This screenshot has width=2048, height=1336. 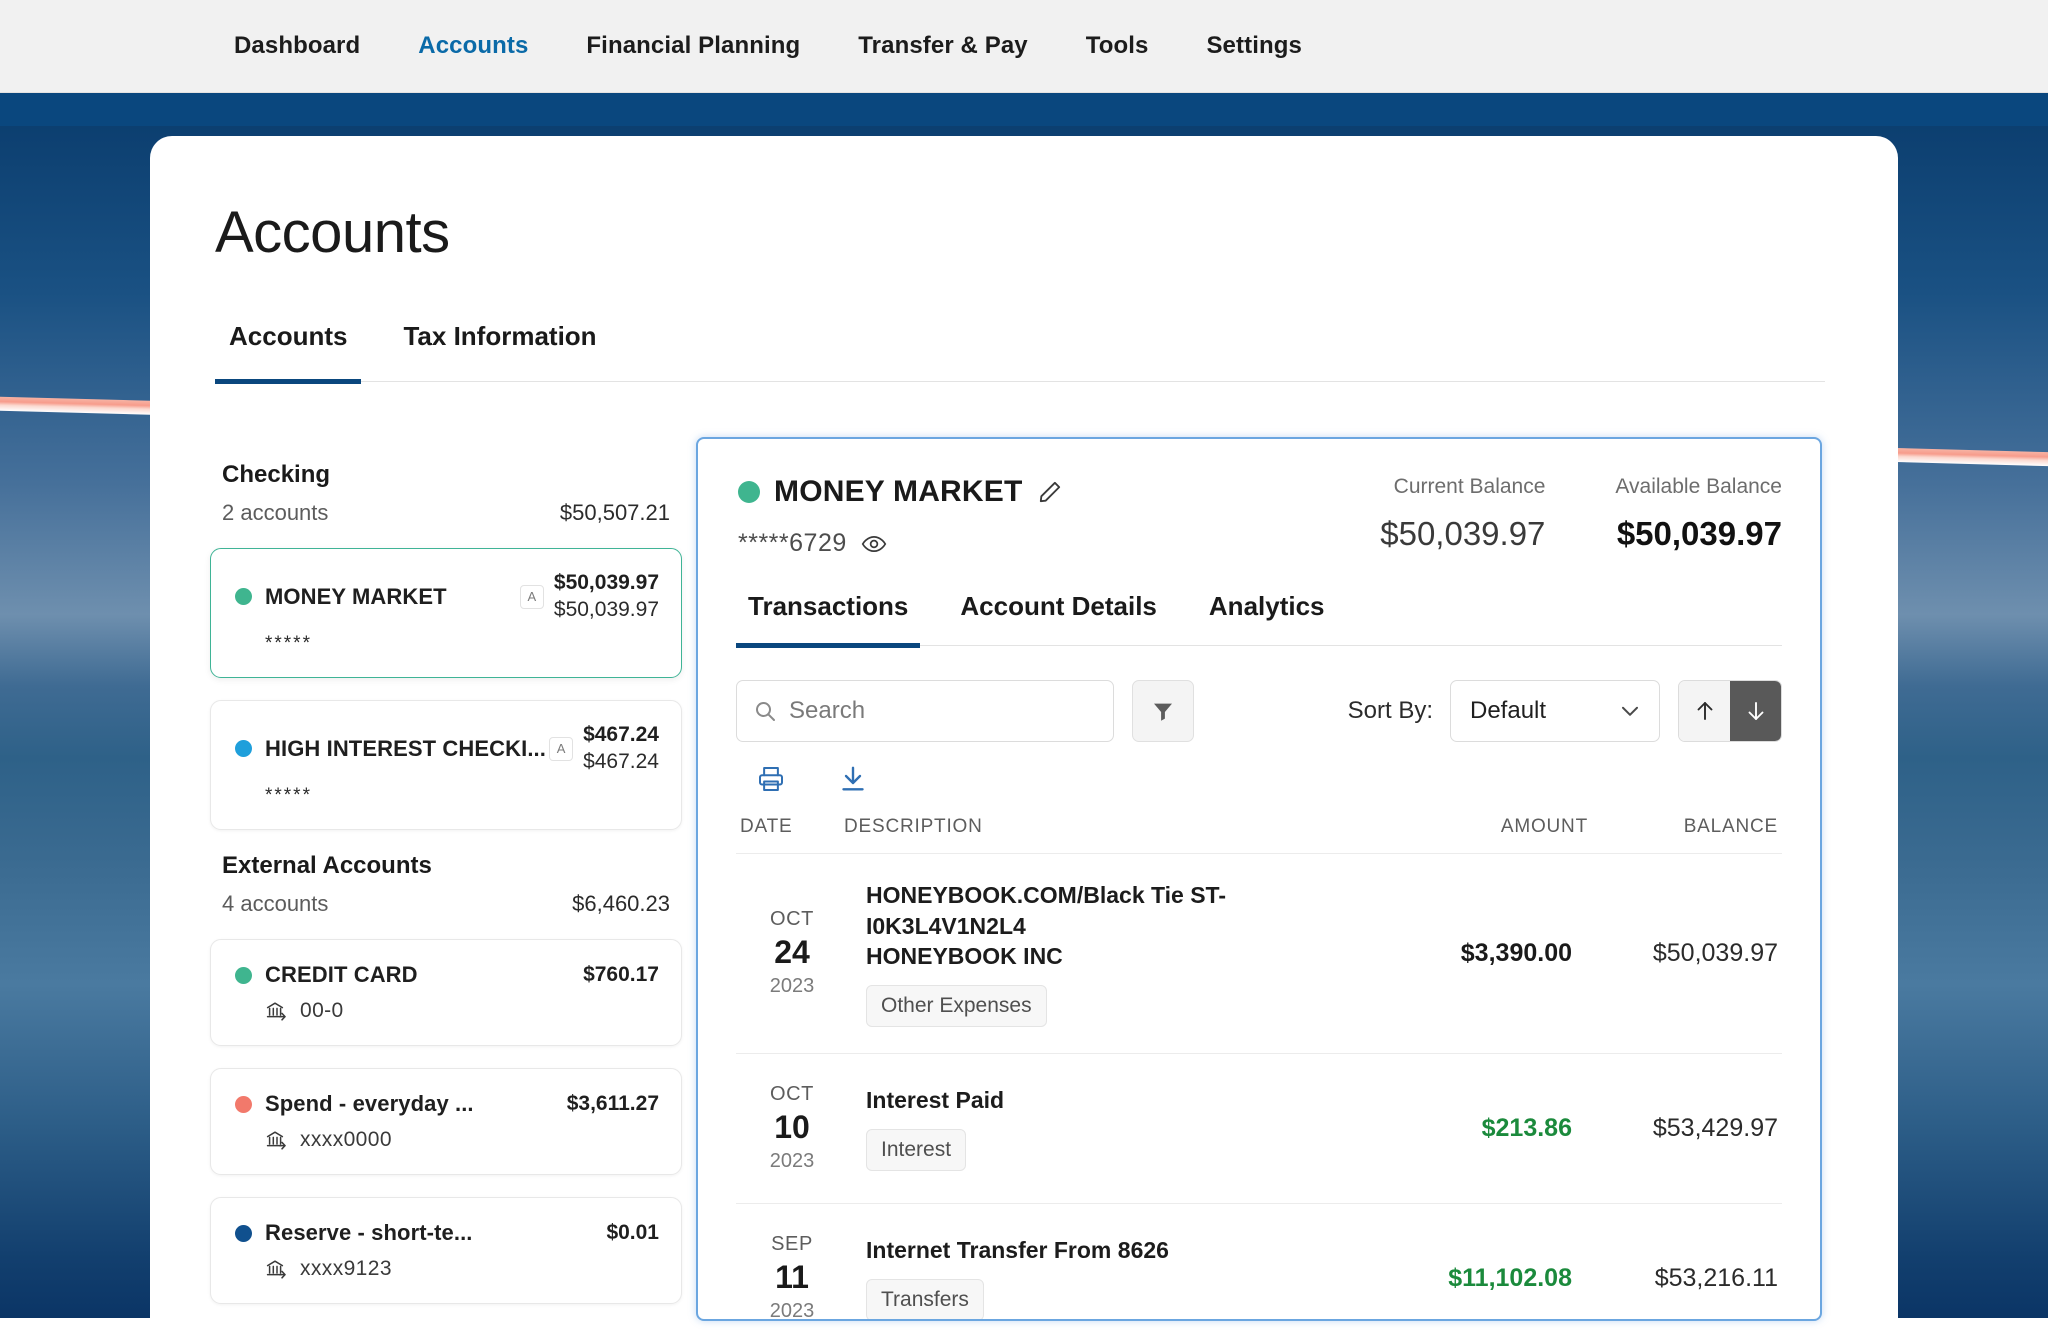 What do you see at coordinates (792, 1094) in the screenshot?
I see `transaction-month: OCT` at bounding box center [792, 1094].